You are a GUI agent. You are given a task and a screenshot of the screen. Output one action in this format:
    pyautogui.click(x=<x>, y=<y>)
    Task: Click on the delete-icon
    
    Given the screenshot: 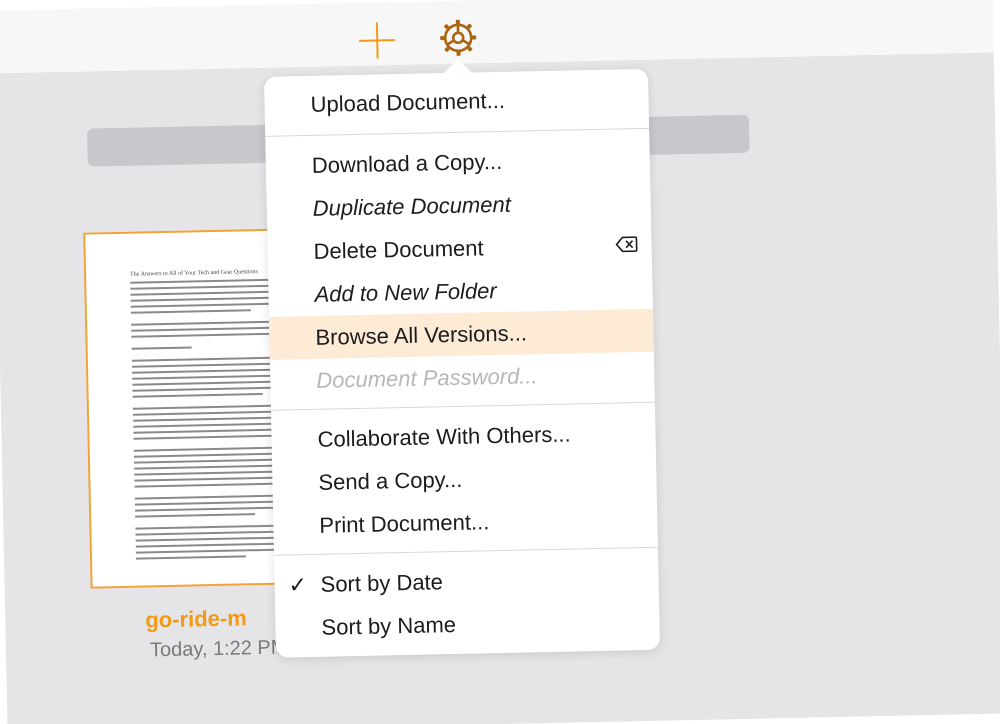 What is the action you would take?
    pyautogui.click(x=626, y=244)
    